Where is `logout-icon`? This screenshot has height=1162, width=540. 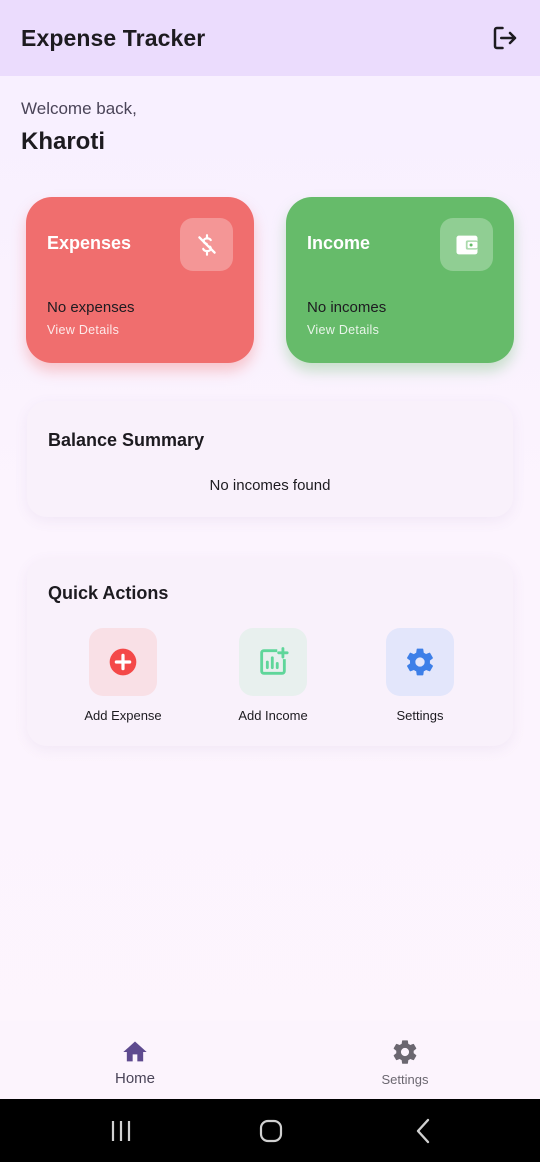 logout-icon is located at coordinates (505, 38).